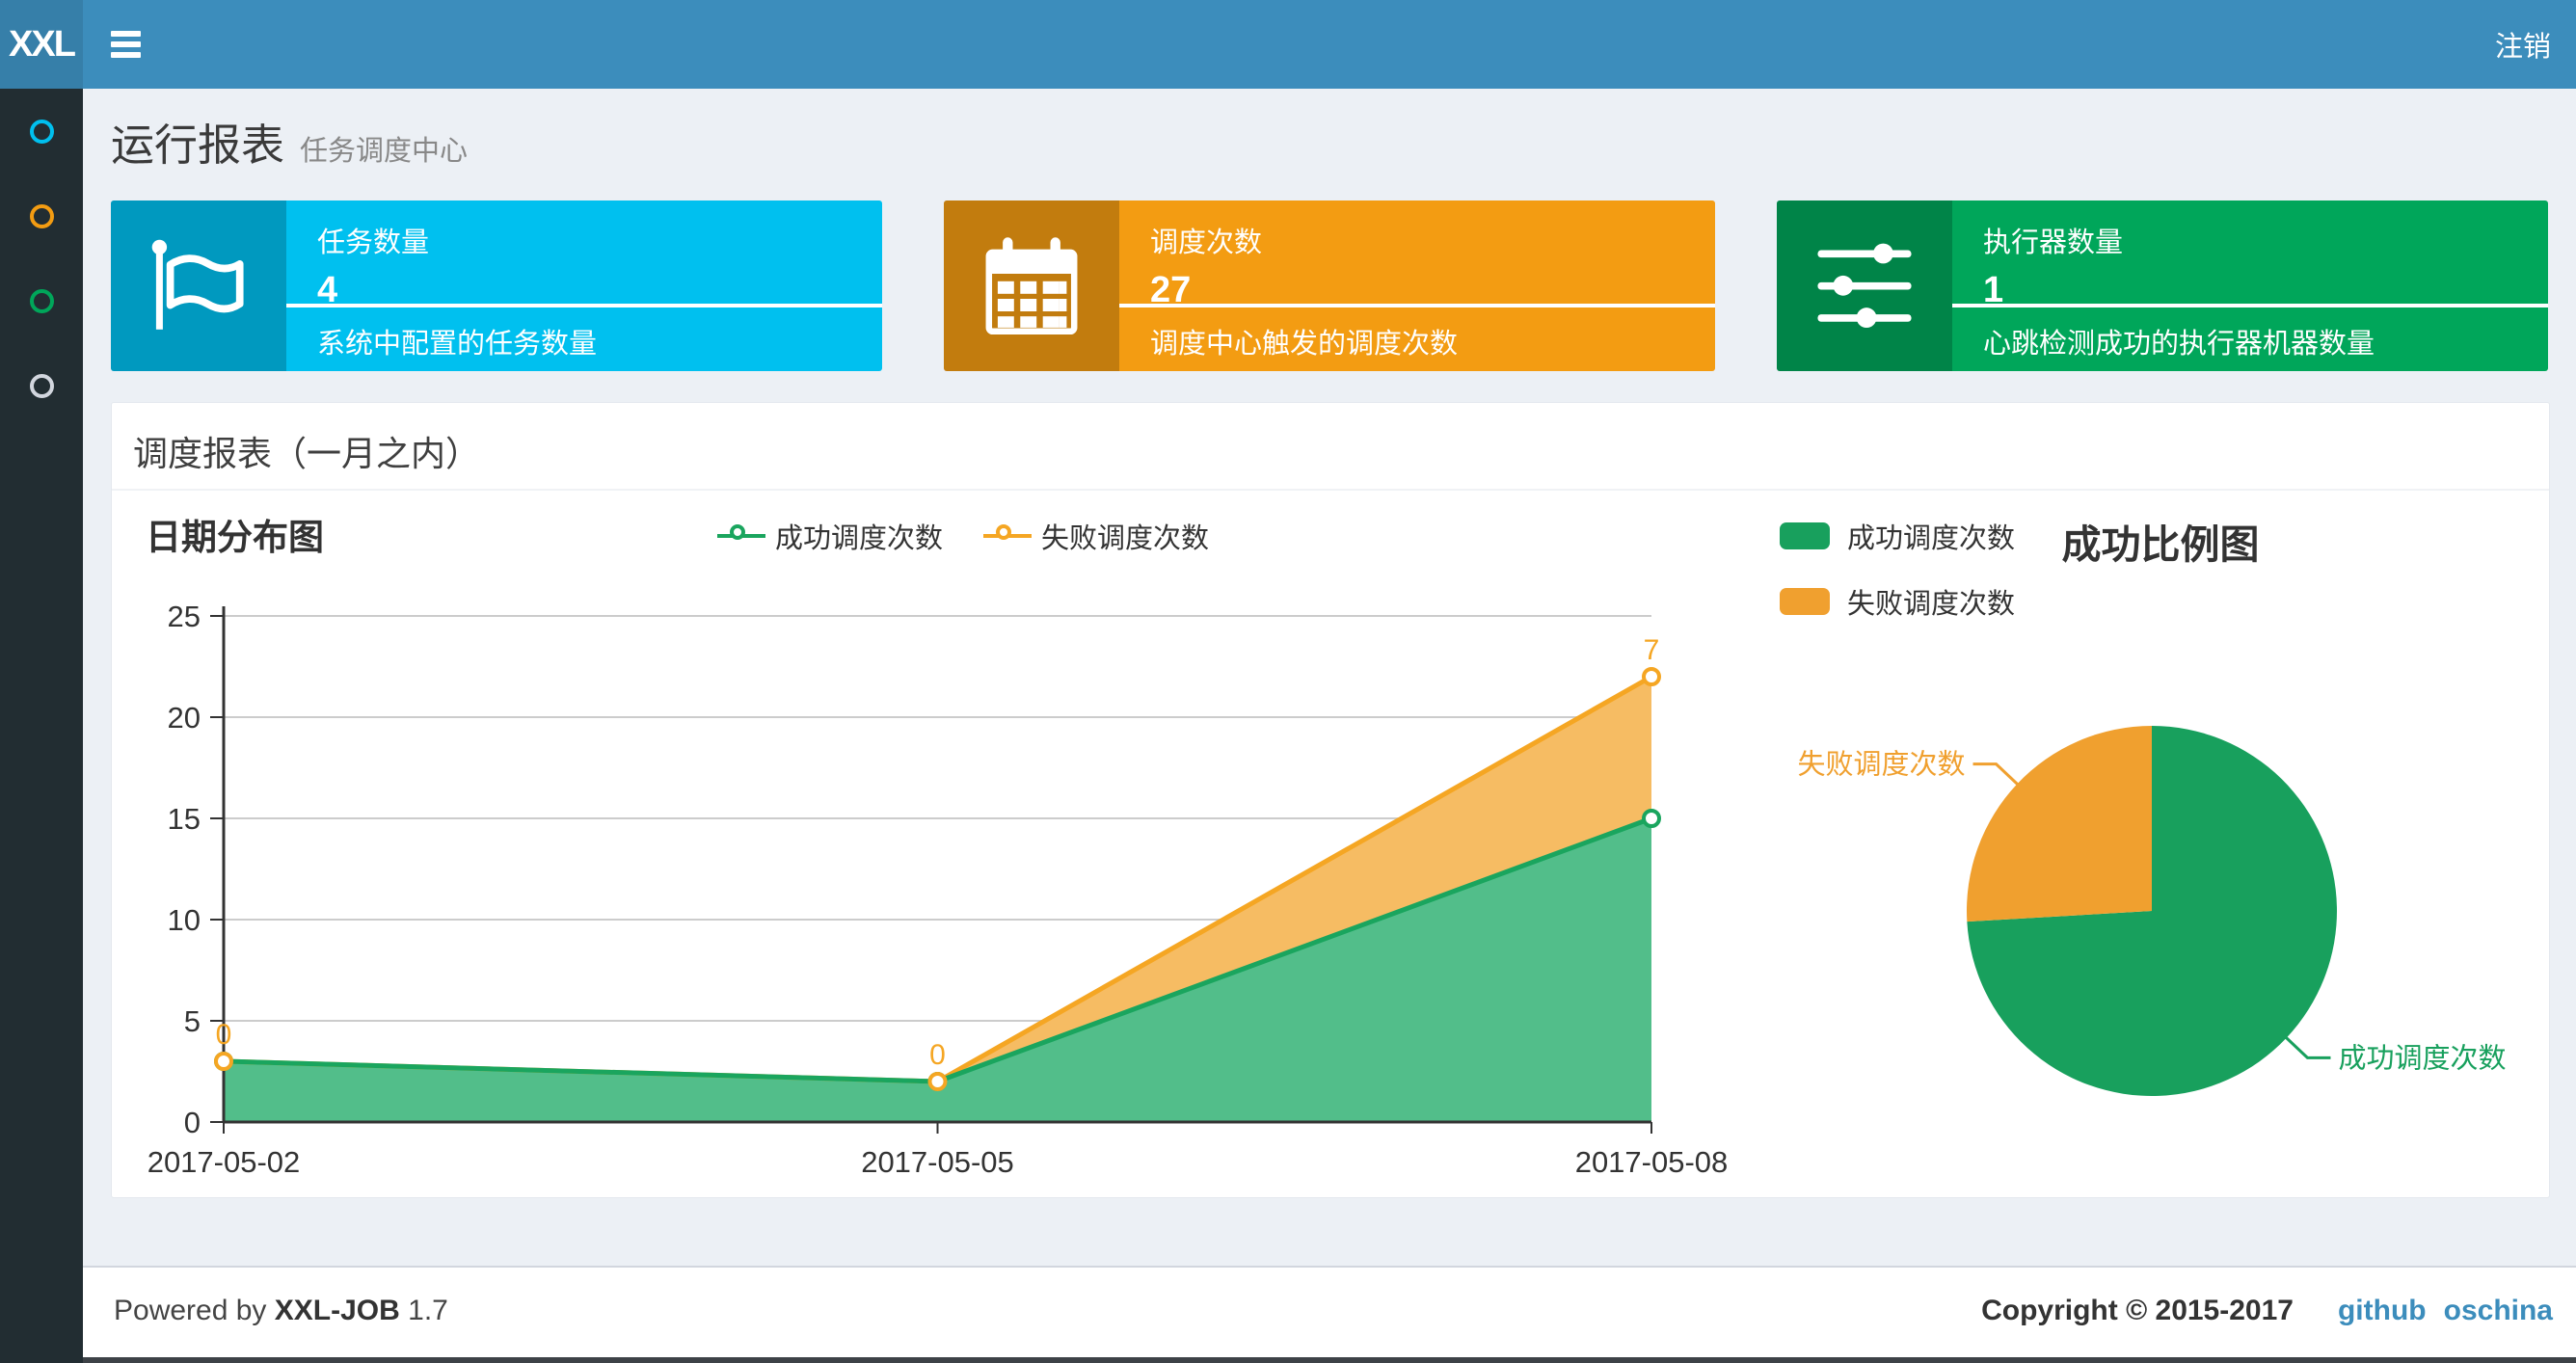 Image resolution: width=2576 pixels, height=1363 pixels. Describe the element at coordinates (193, 1021) in the screenshot. I see `y-tick-label: 5` at that location.